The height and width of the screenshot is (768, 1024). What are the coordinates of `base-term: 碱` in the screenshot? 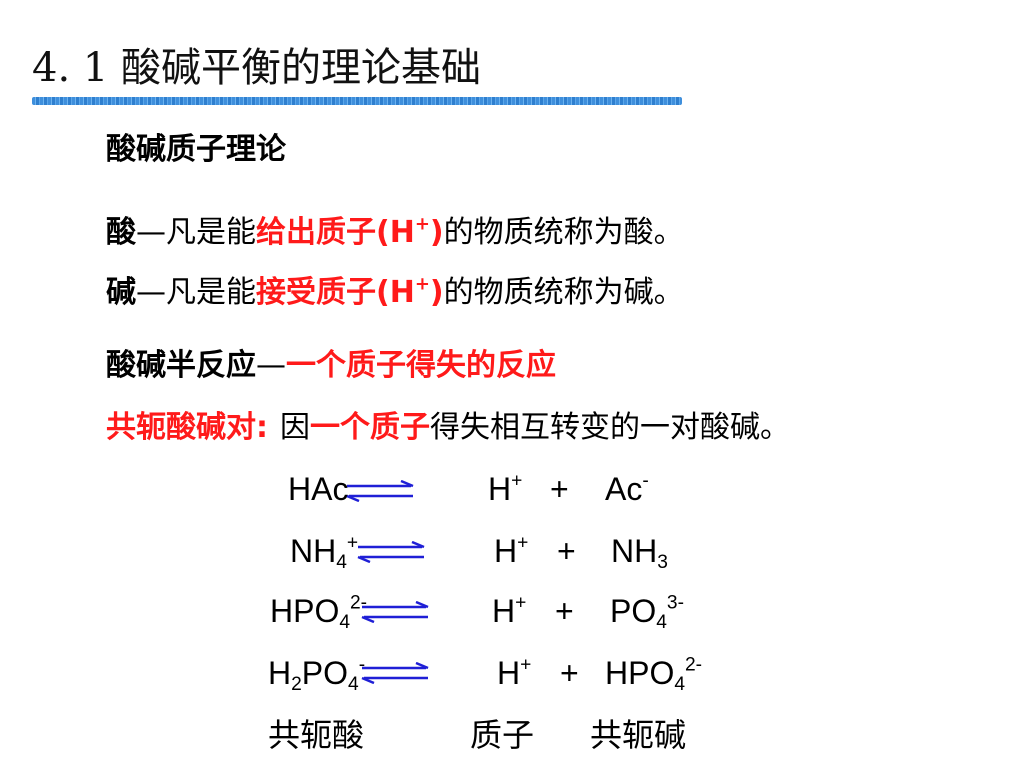 It's located at (121, 292).